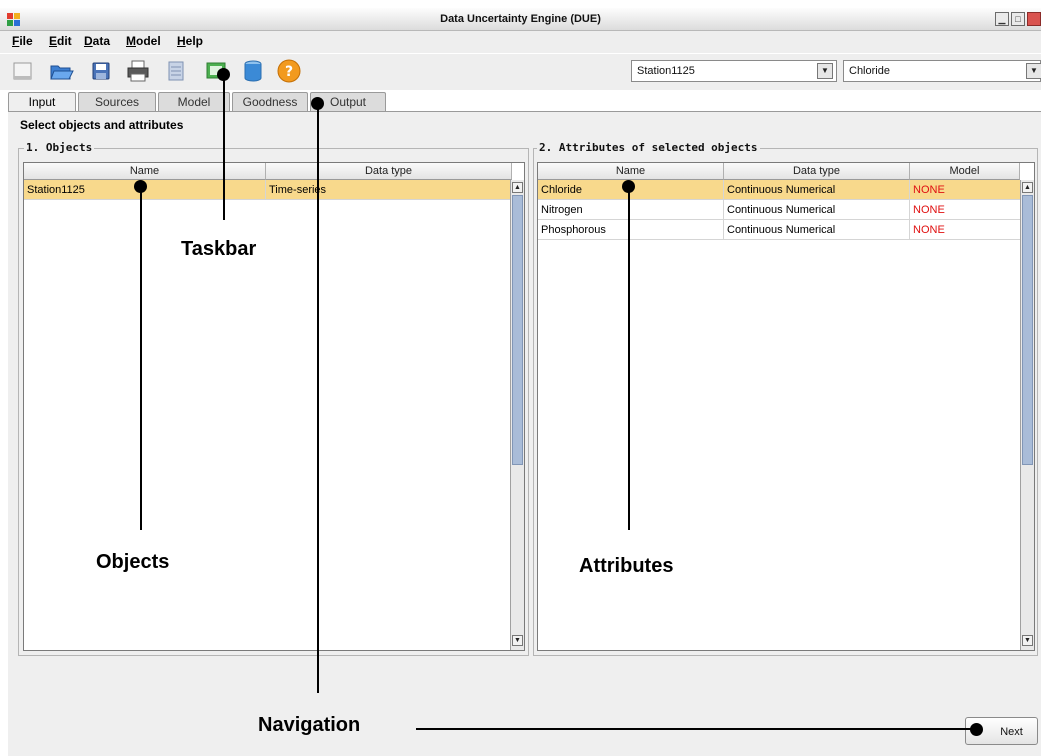 The width and height of the screenshot is (1041, 756). I want to click on attributes-pointer-dot, so click(628, 186).